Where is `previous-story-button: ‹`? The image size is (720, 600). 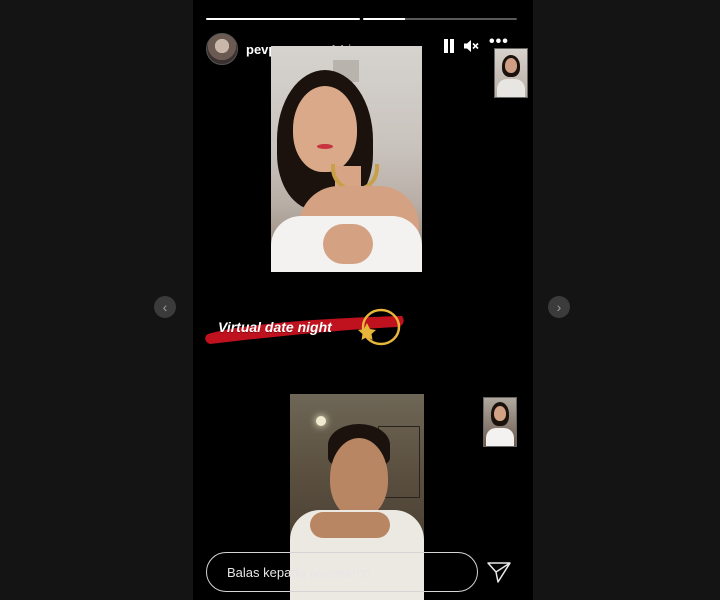 previous-story-button: ‹ is located at coordinates (165, 307).